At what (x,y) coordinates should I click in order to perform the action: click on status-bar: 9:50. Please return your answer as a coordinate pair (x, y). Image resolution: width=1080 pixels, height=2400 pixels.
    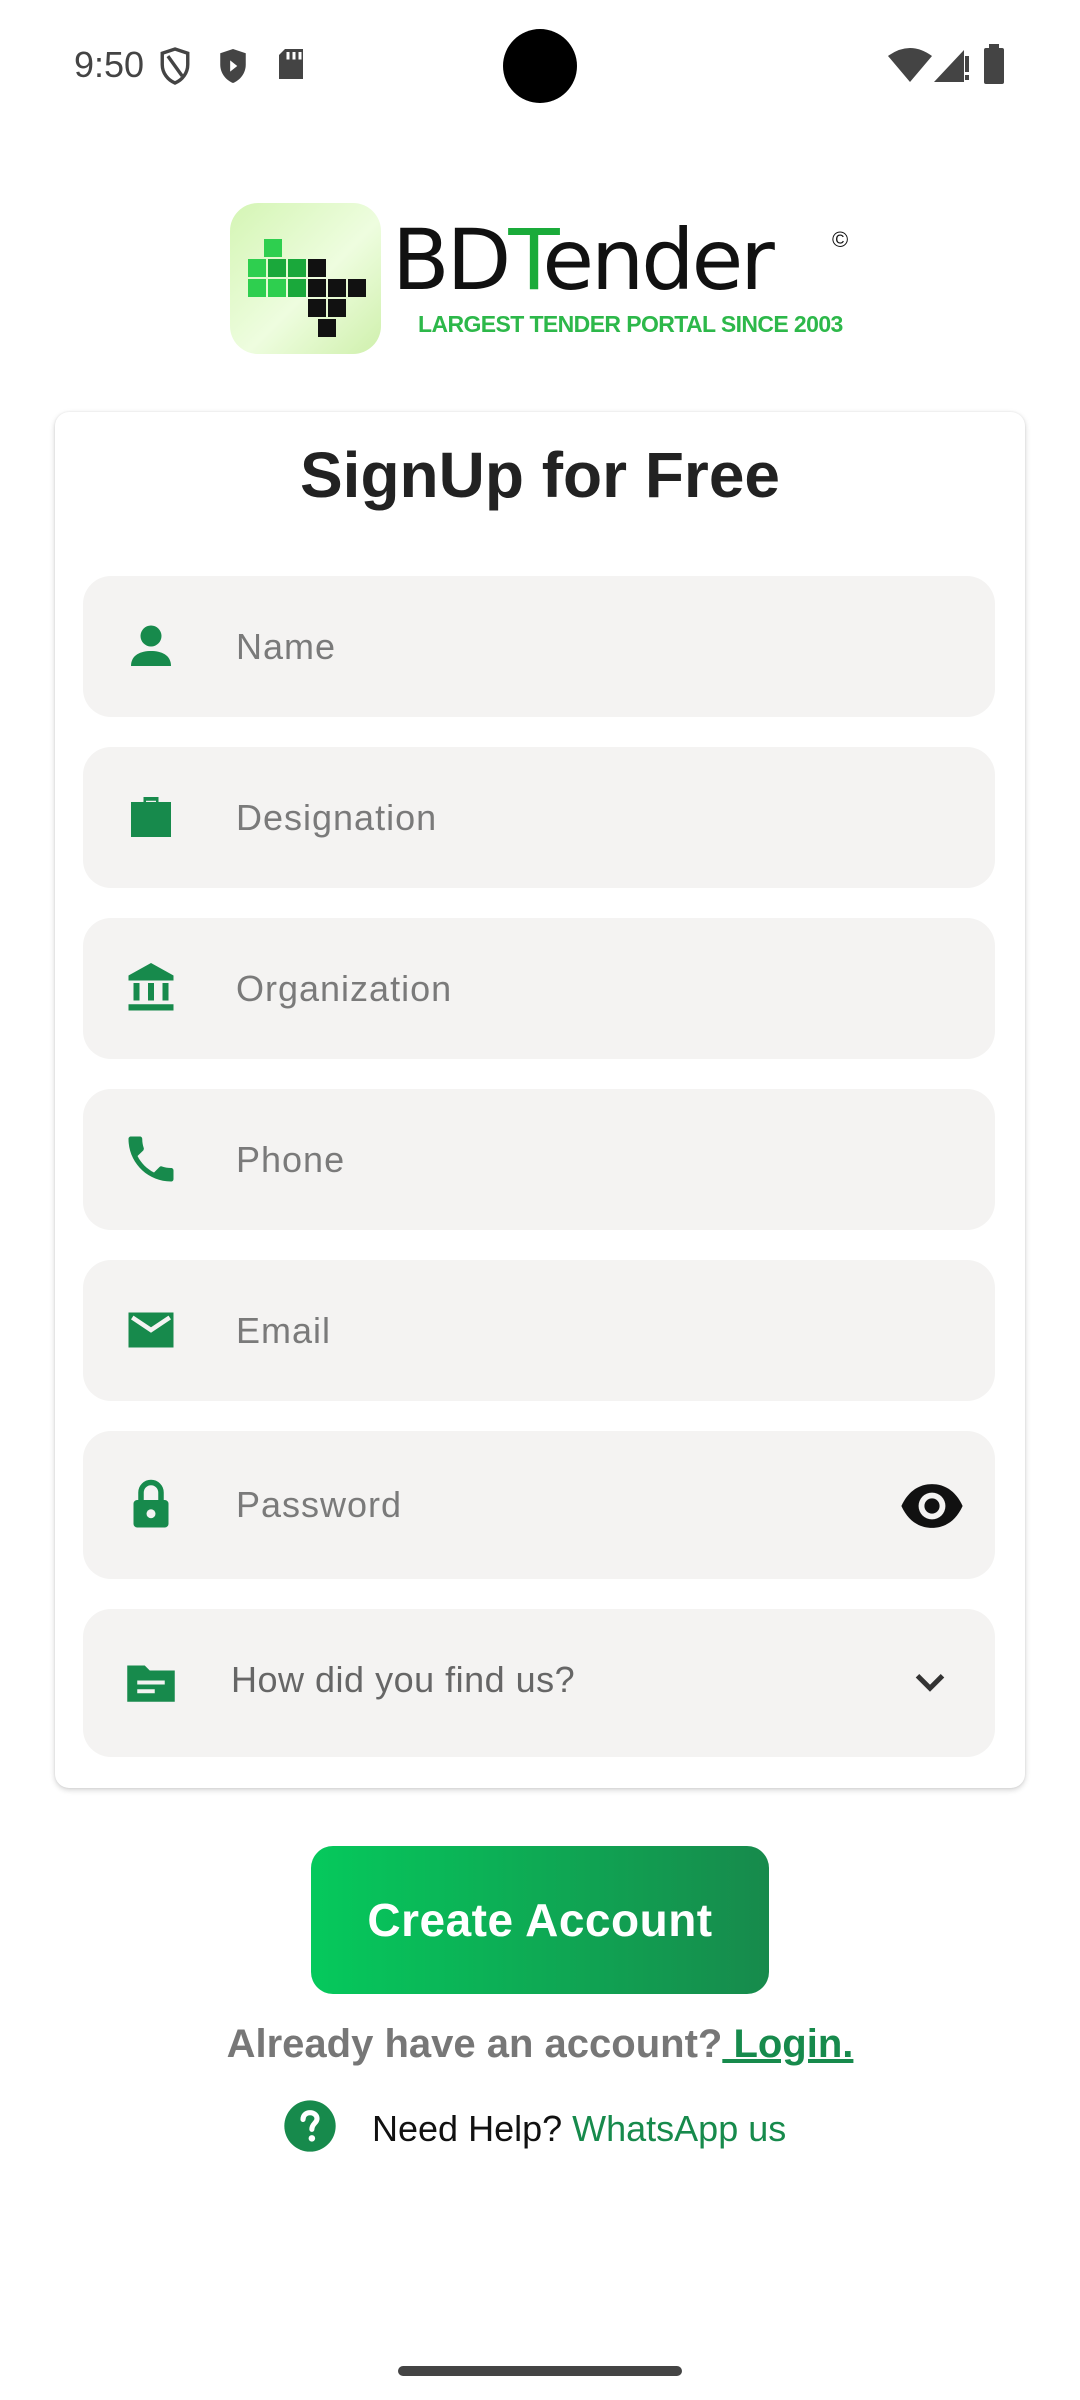
    Looking at the image, I should click on (540, 65).